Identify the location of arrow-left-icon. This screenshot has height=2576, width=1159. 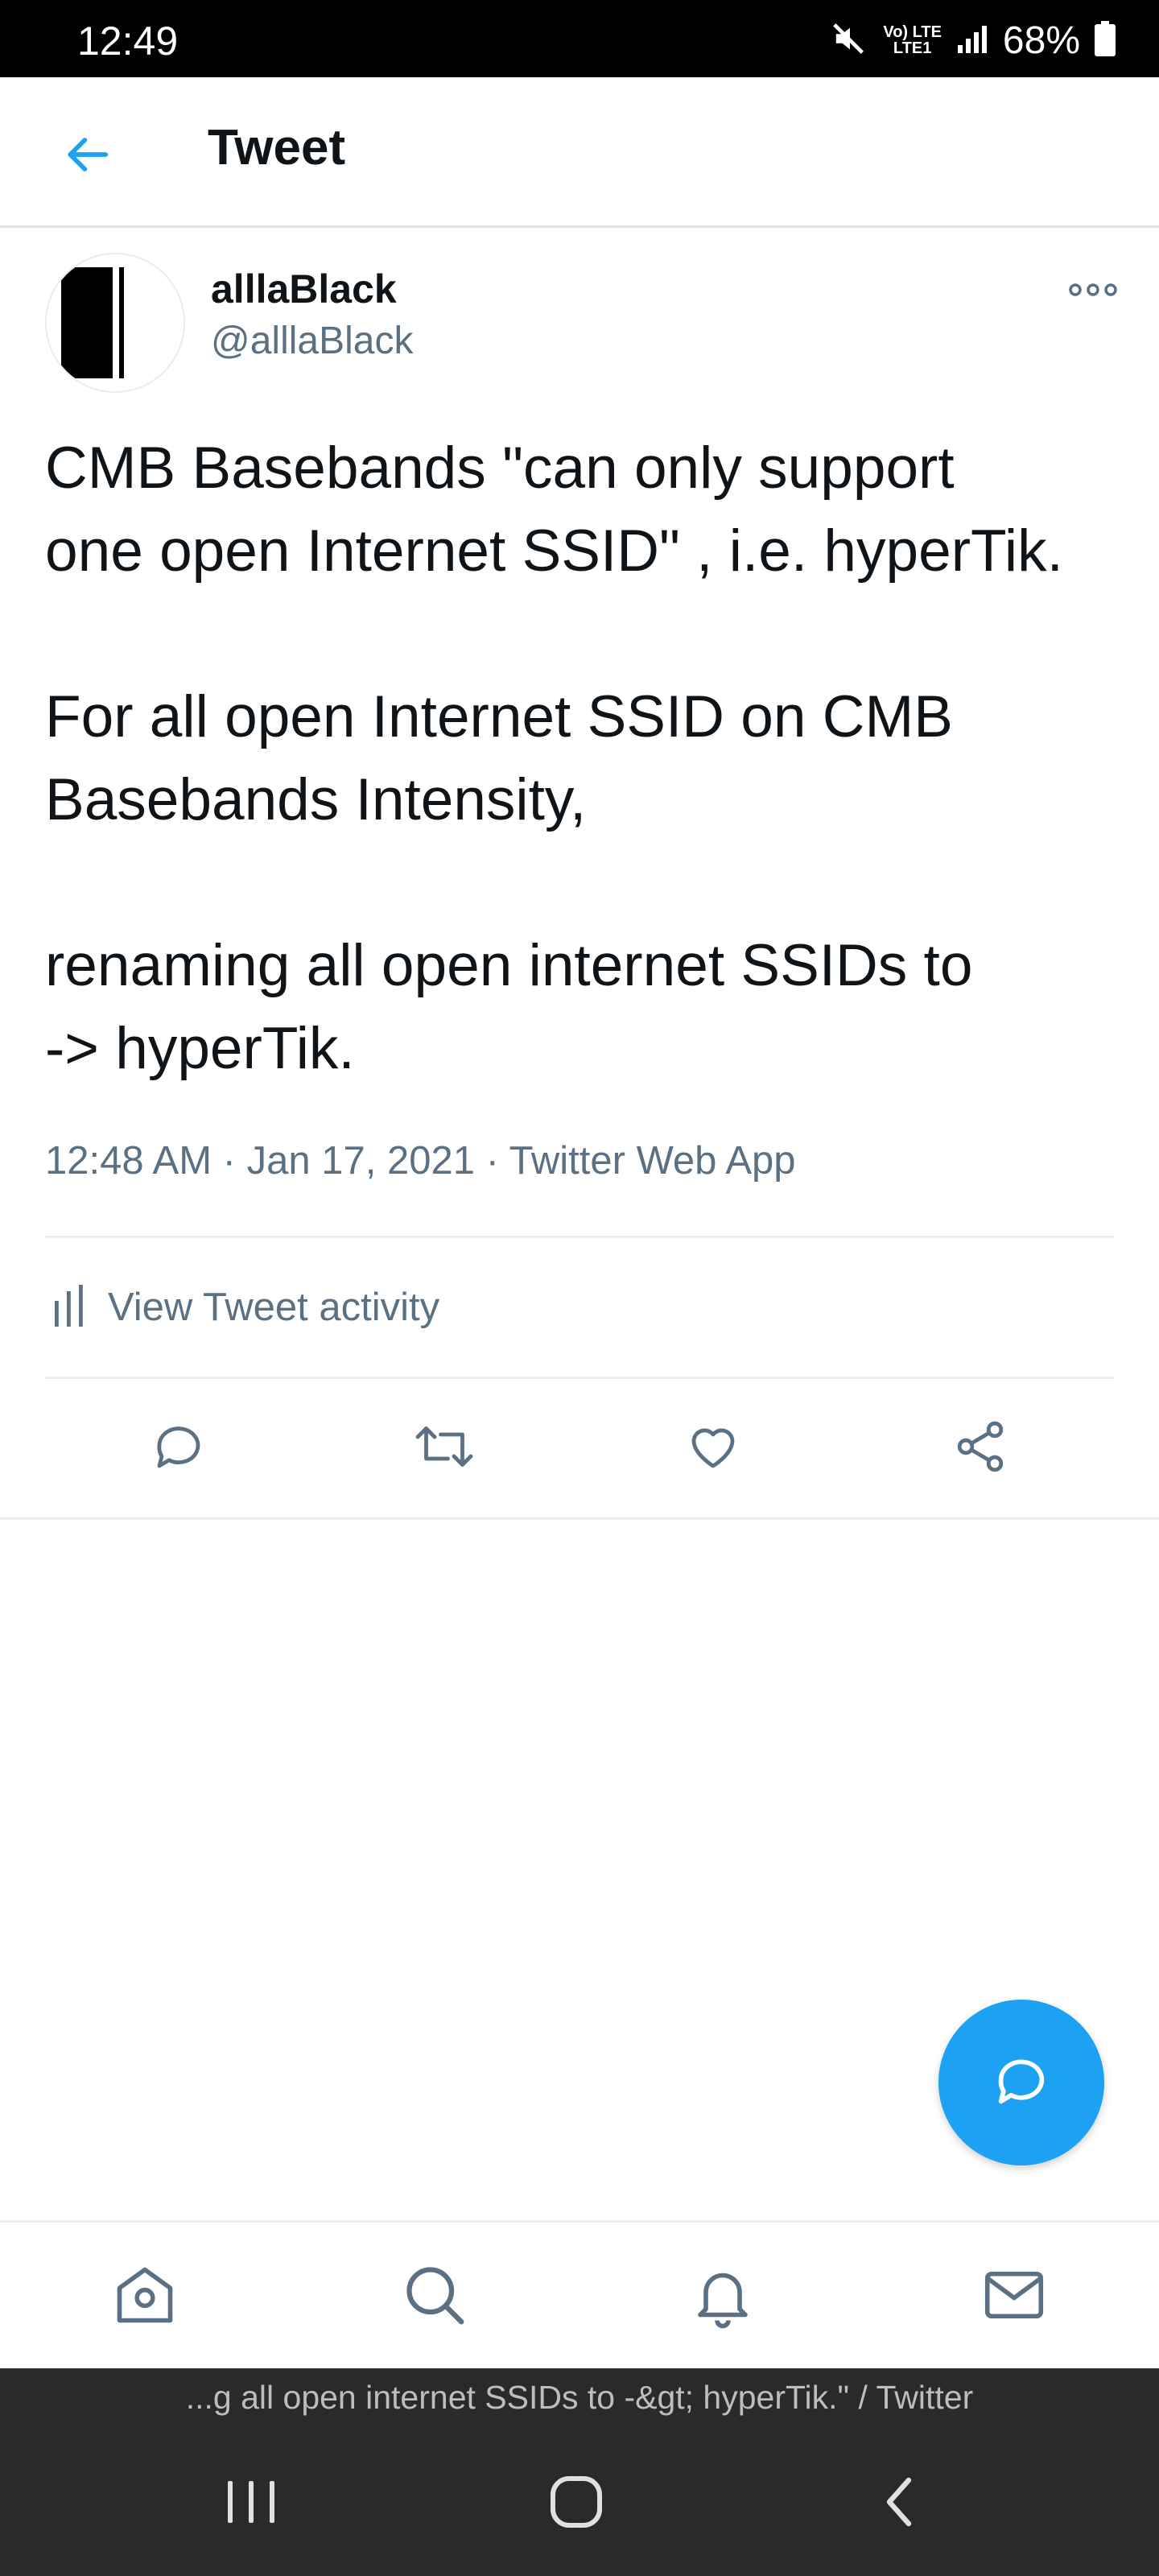
(87, 157).